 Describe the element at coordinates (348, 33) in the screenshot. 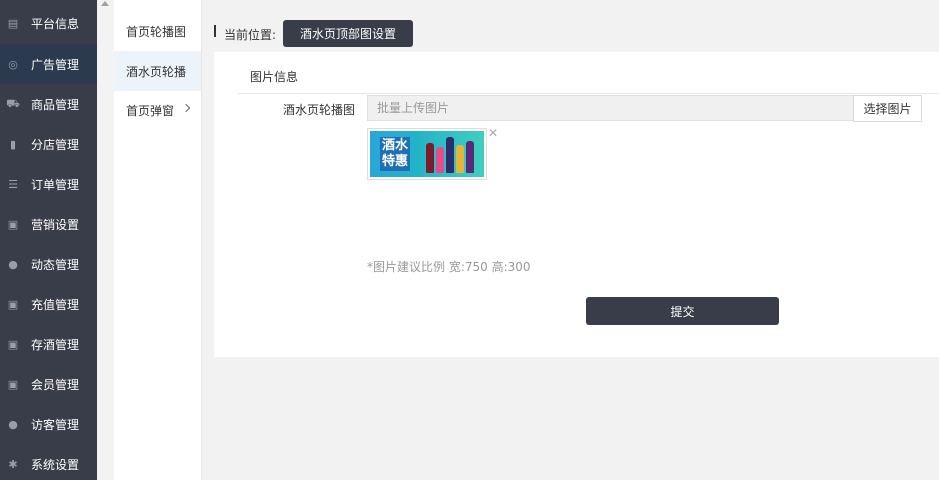

I see `breadcrumb-current-button: 酒水页顶部图设置` at that location.